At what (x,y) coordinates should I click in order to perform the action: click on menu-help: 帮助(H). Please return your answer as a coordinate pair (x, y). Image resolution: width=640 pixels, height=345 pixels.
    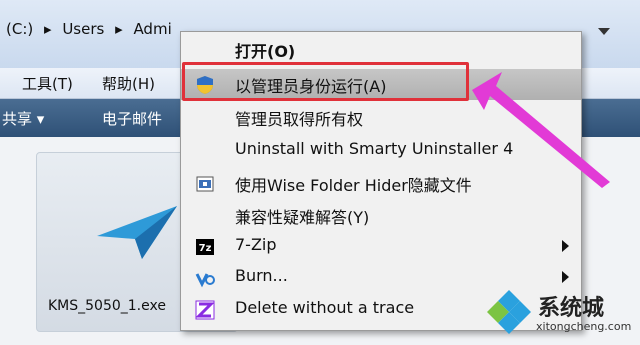
    Looking at the image, I should click on (128, 83).